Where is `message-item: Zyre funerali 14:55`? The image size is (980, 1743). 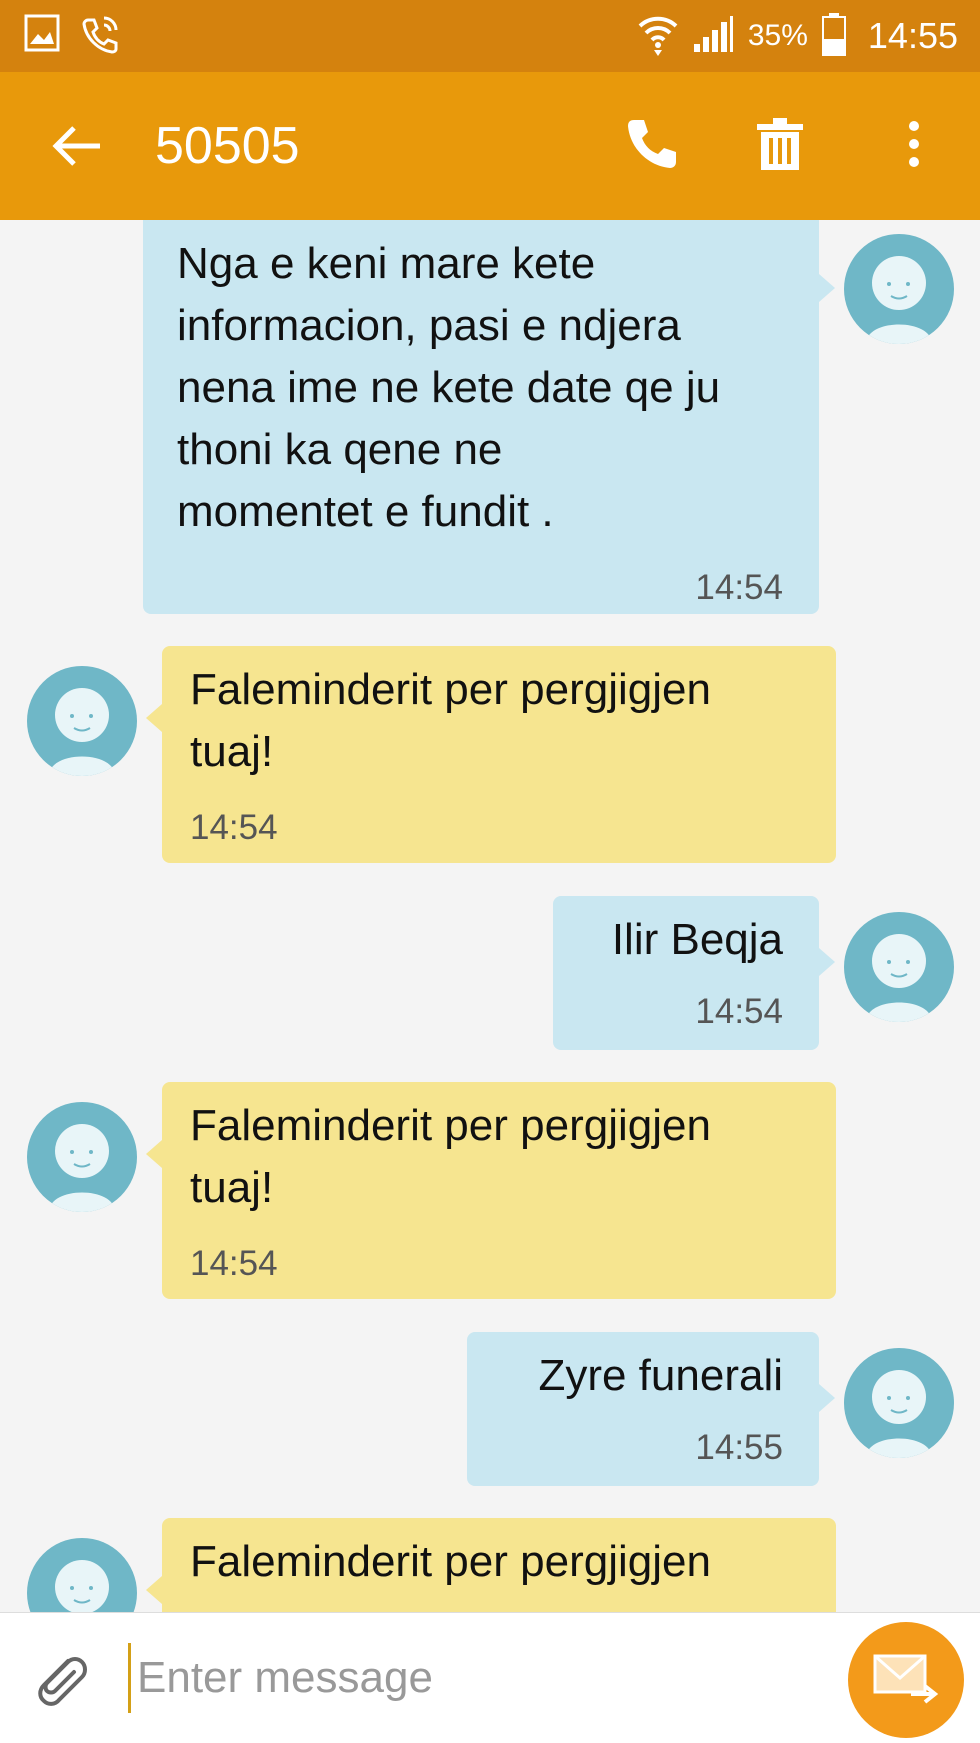 message-item: Zyre funerali 14:55 is located at coordinates (490, 1409).